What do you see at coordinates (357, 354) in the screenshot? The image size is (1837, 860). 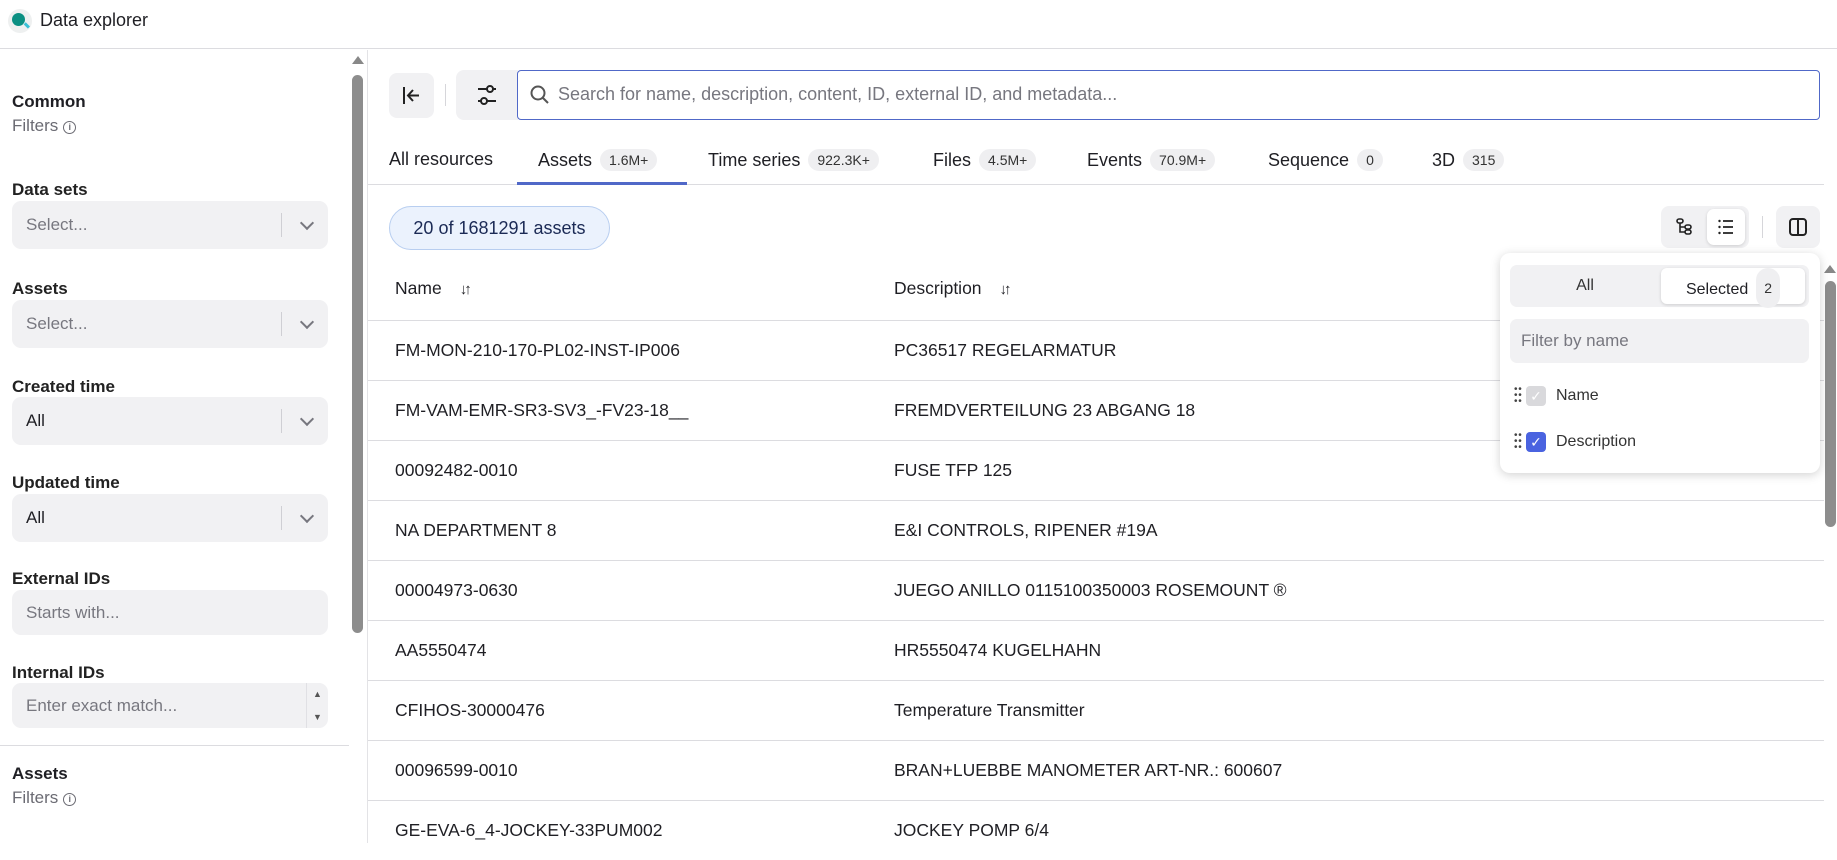 I see `sidebar-scrollbar` at bounding box center [357, 354].